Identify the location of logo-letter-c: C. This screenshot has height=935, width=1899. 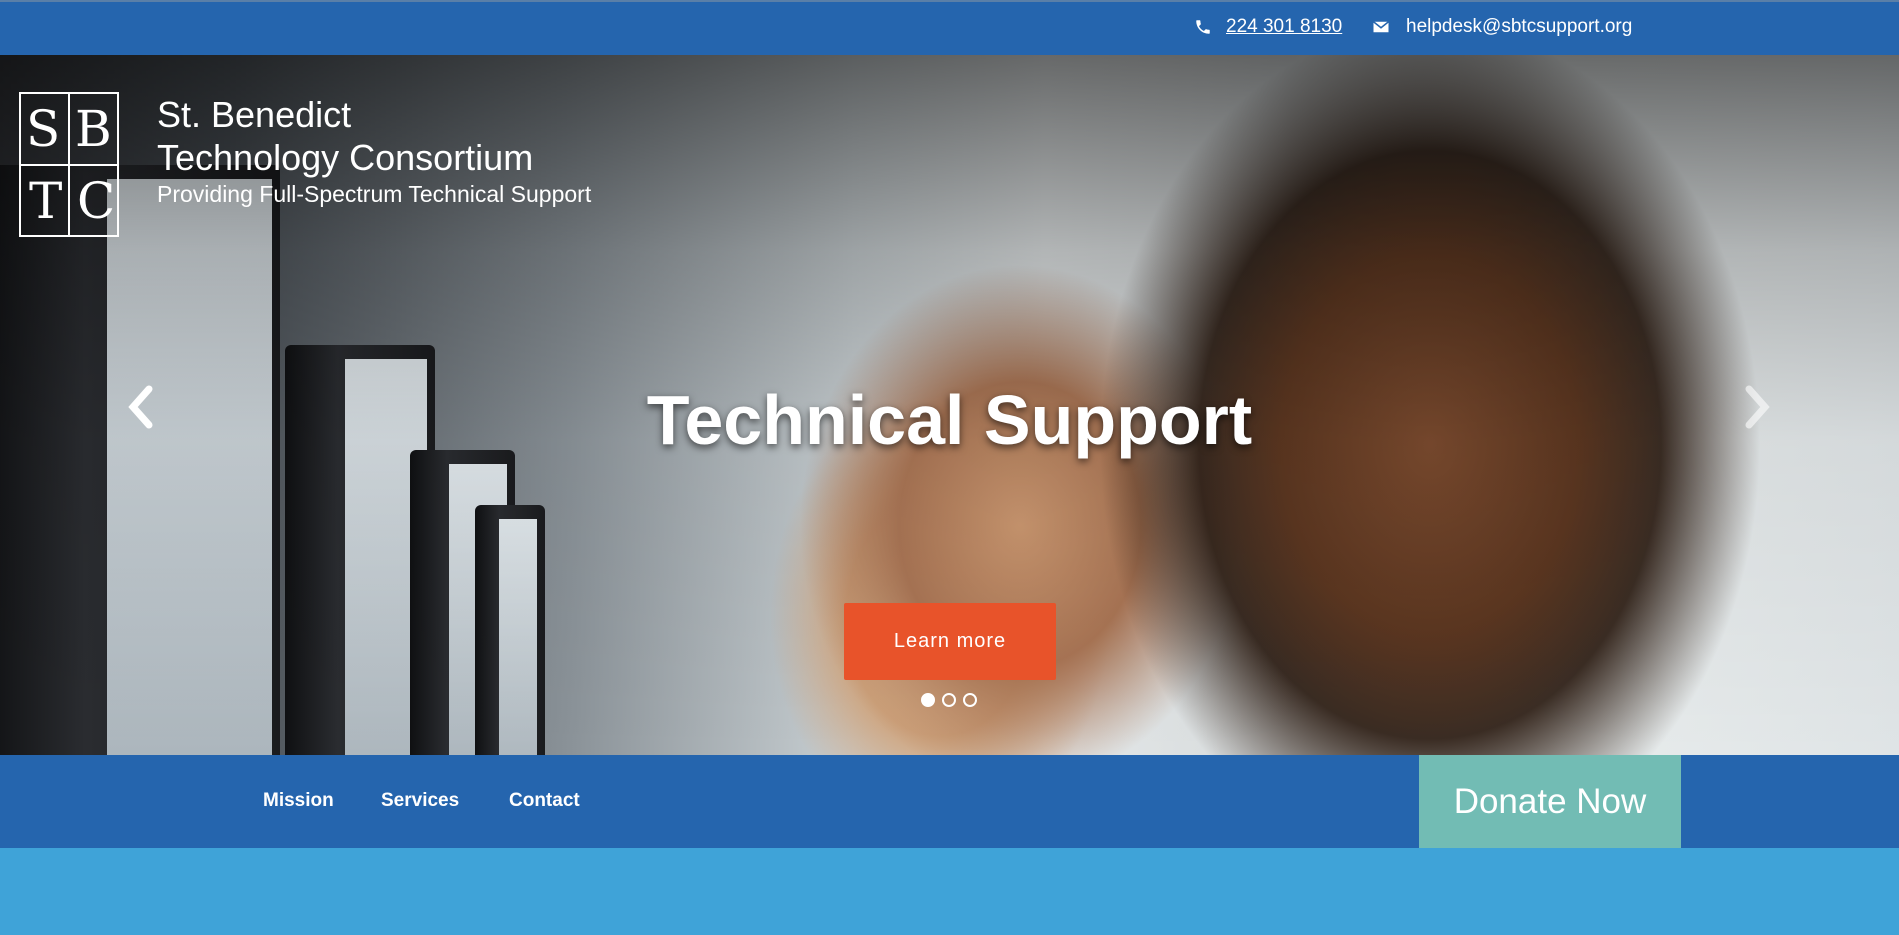
(96, 201).